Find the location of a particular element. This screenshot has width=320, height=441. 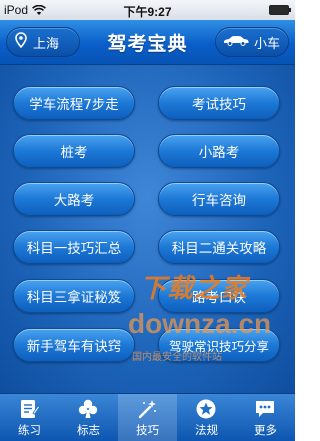

tab-label: 技巧 is located at coordinates (147, 430).